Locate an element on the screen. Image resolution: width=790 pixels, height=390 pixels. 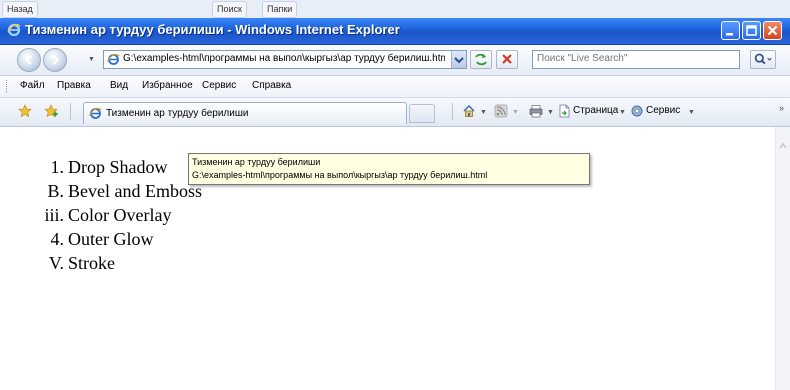
list-item: B. Bevel and Emboss is located at coordinates (124, 191).